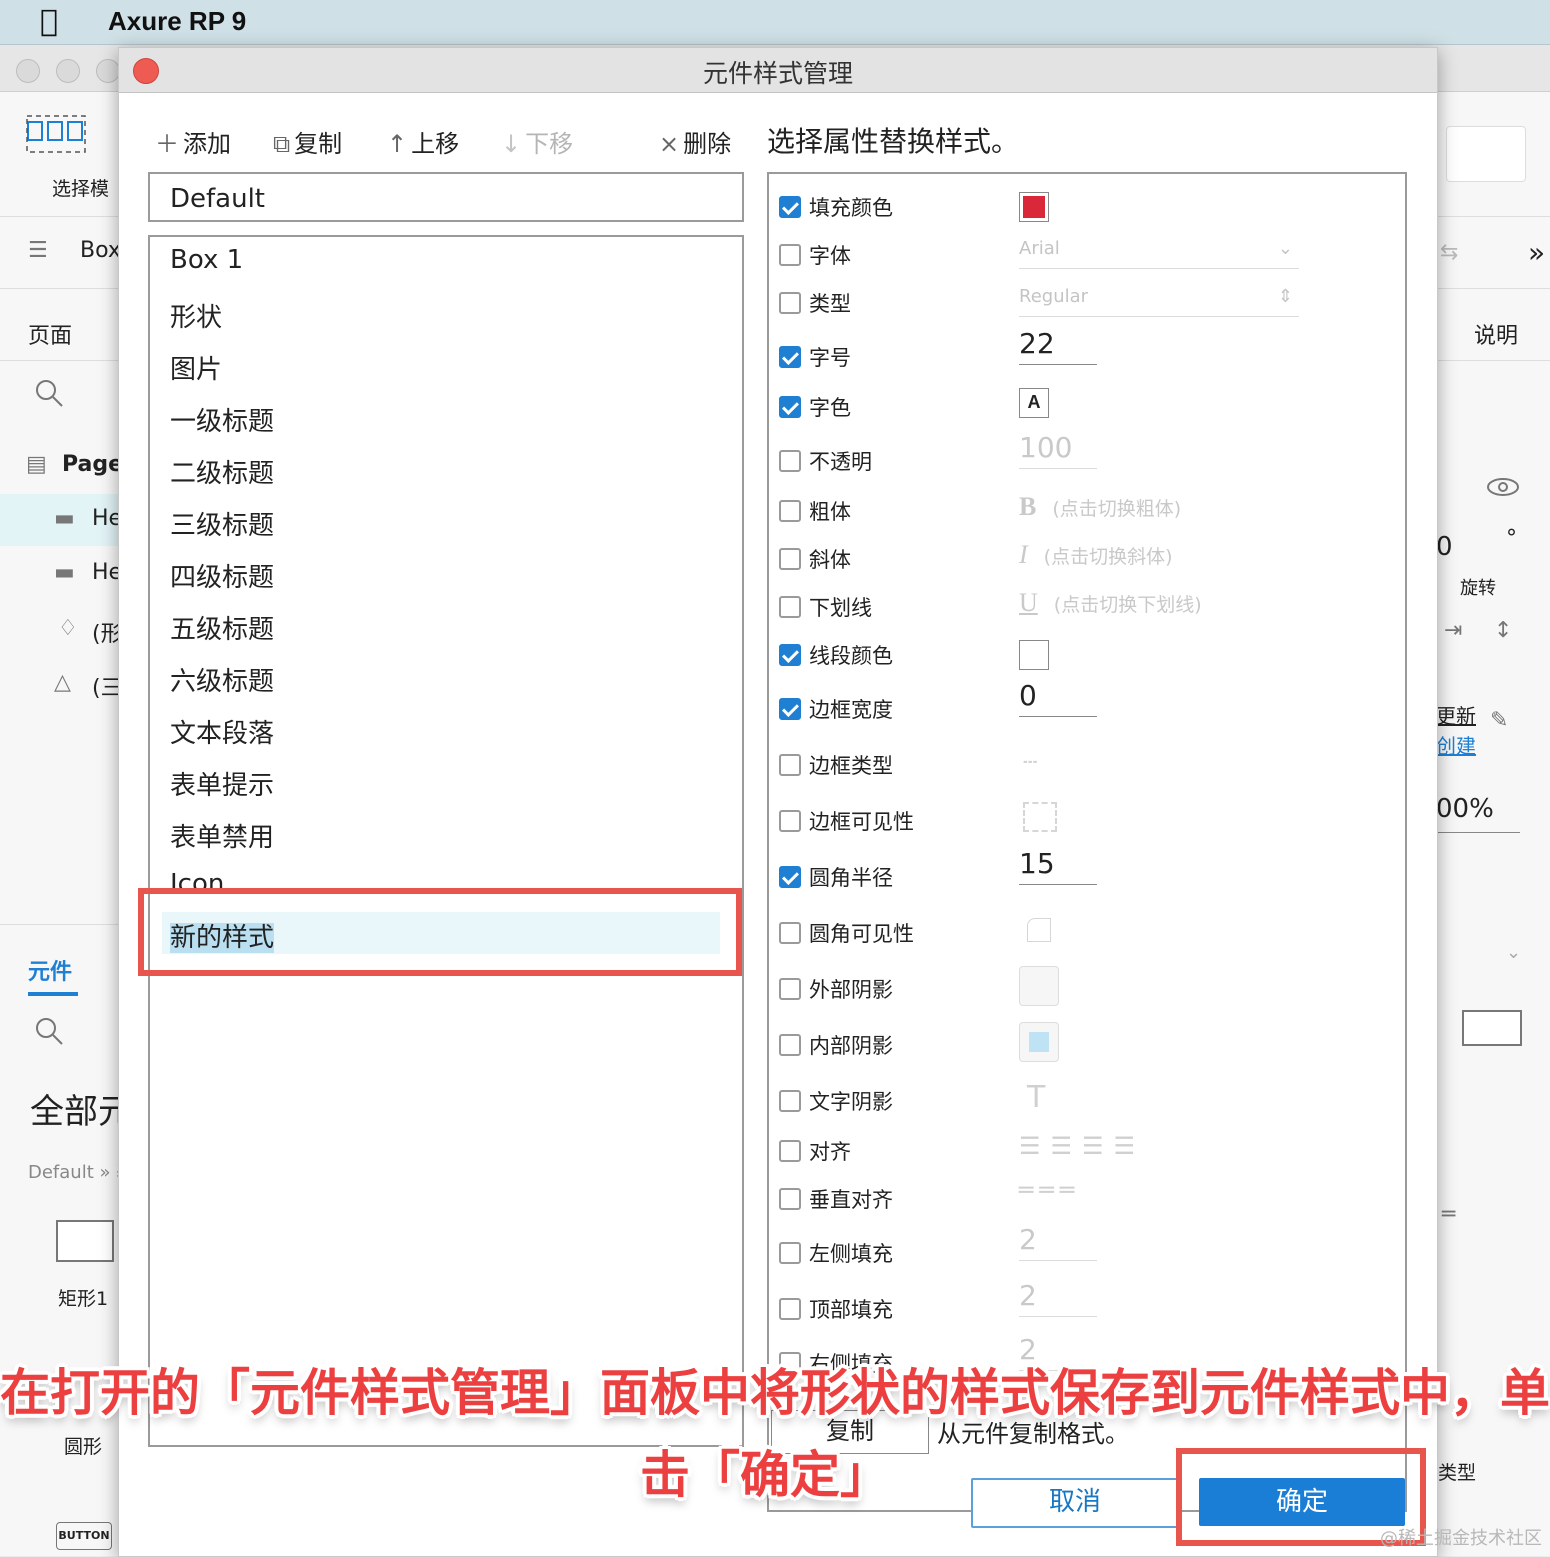 The width and height of the screenshot is (1550, 1557). Describe the element at coordinates (307, 141) in the screenshot. I see `copy-style-button: ⧉ 复制` at that location.